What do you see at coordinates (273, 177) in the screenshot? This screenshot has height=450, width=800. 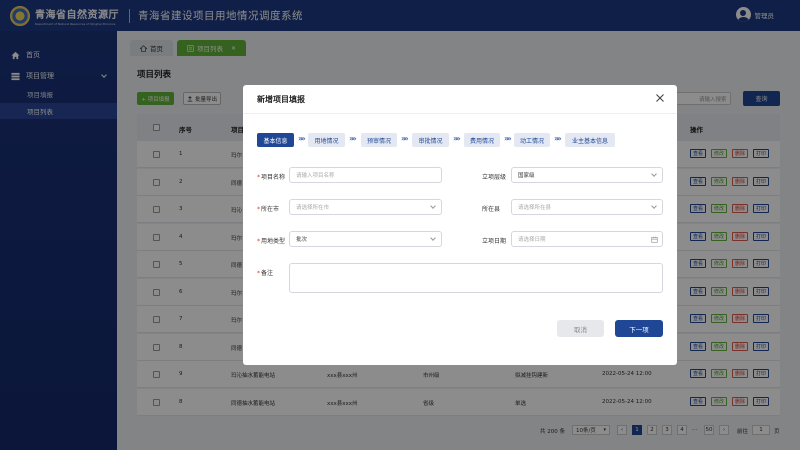 I see `label-text: 项目名称` at bounding box center [273, 177].